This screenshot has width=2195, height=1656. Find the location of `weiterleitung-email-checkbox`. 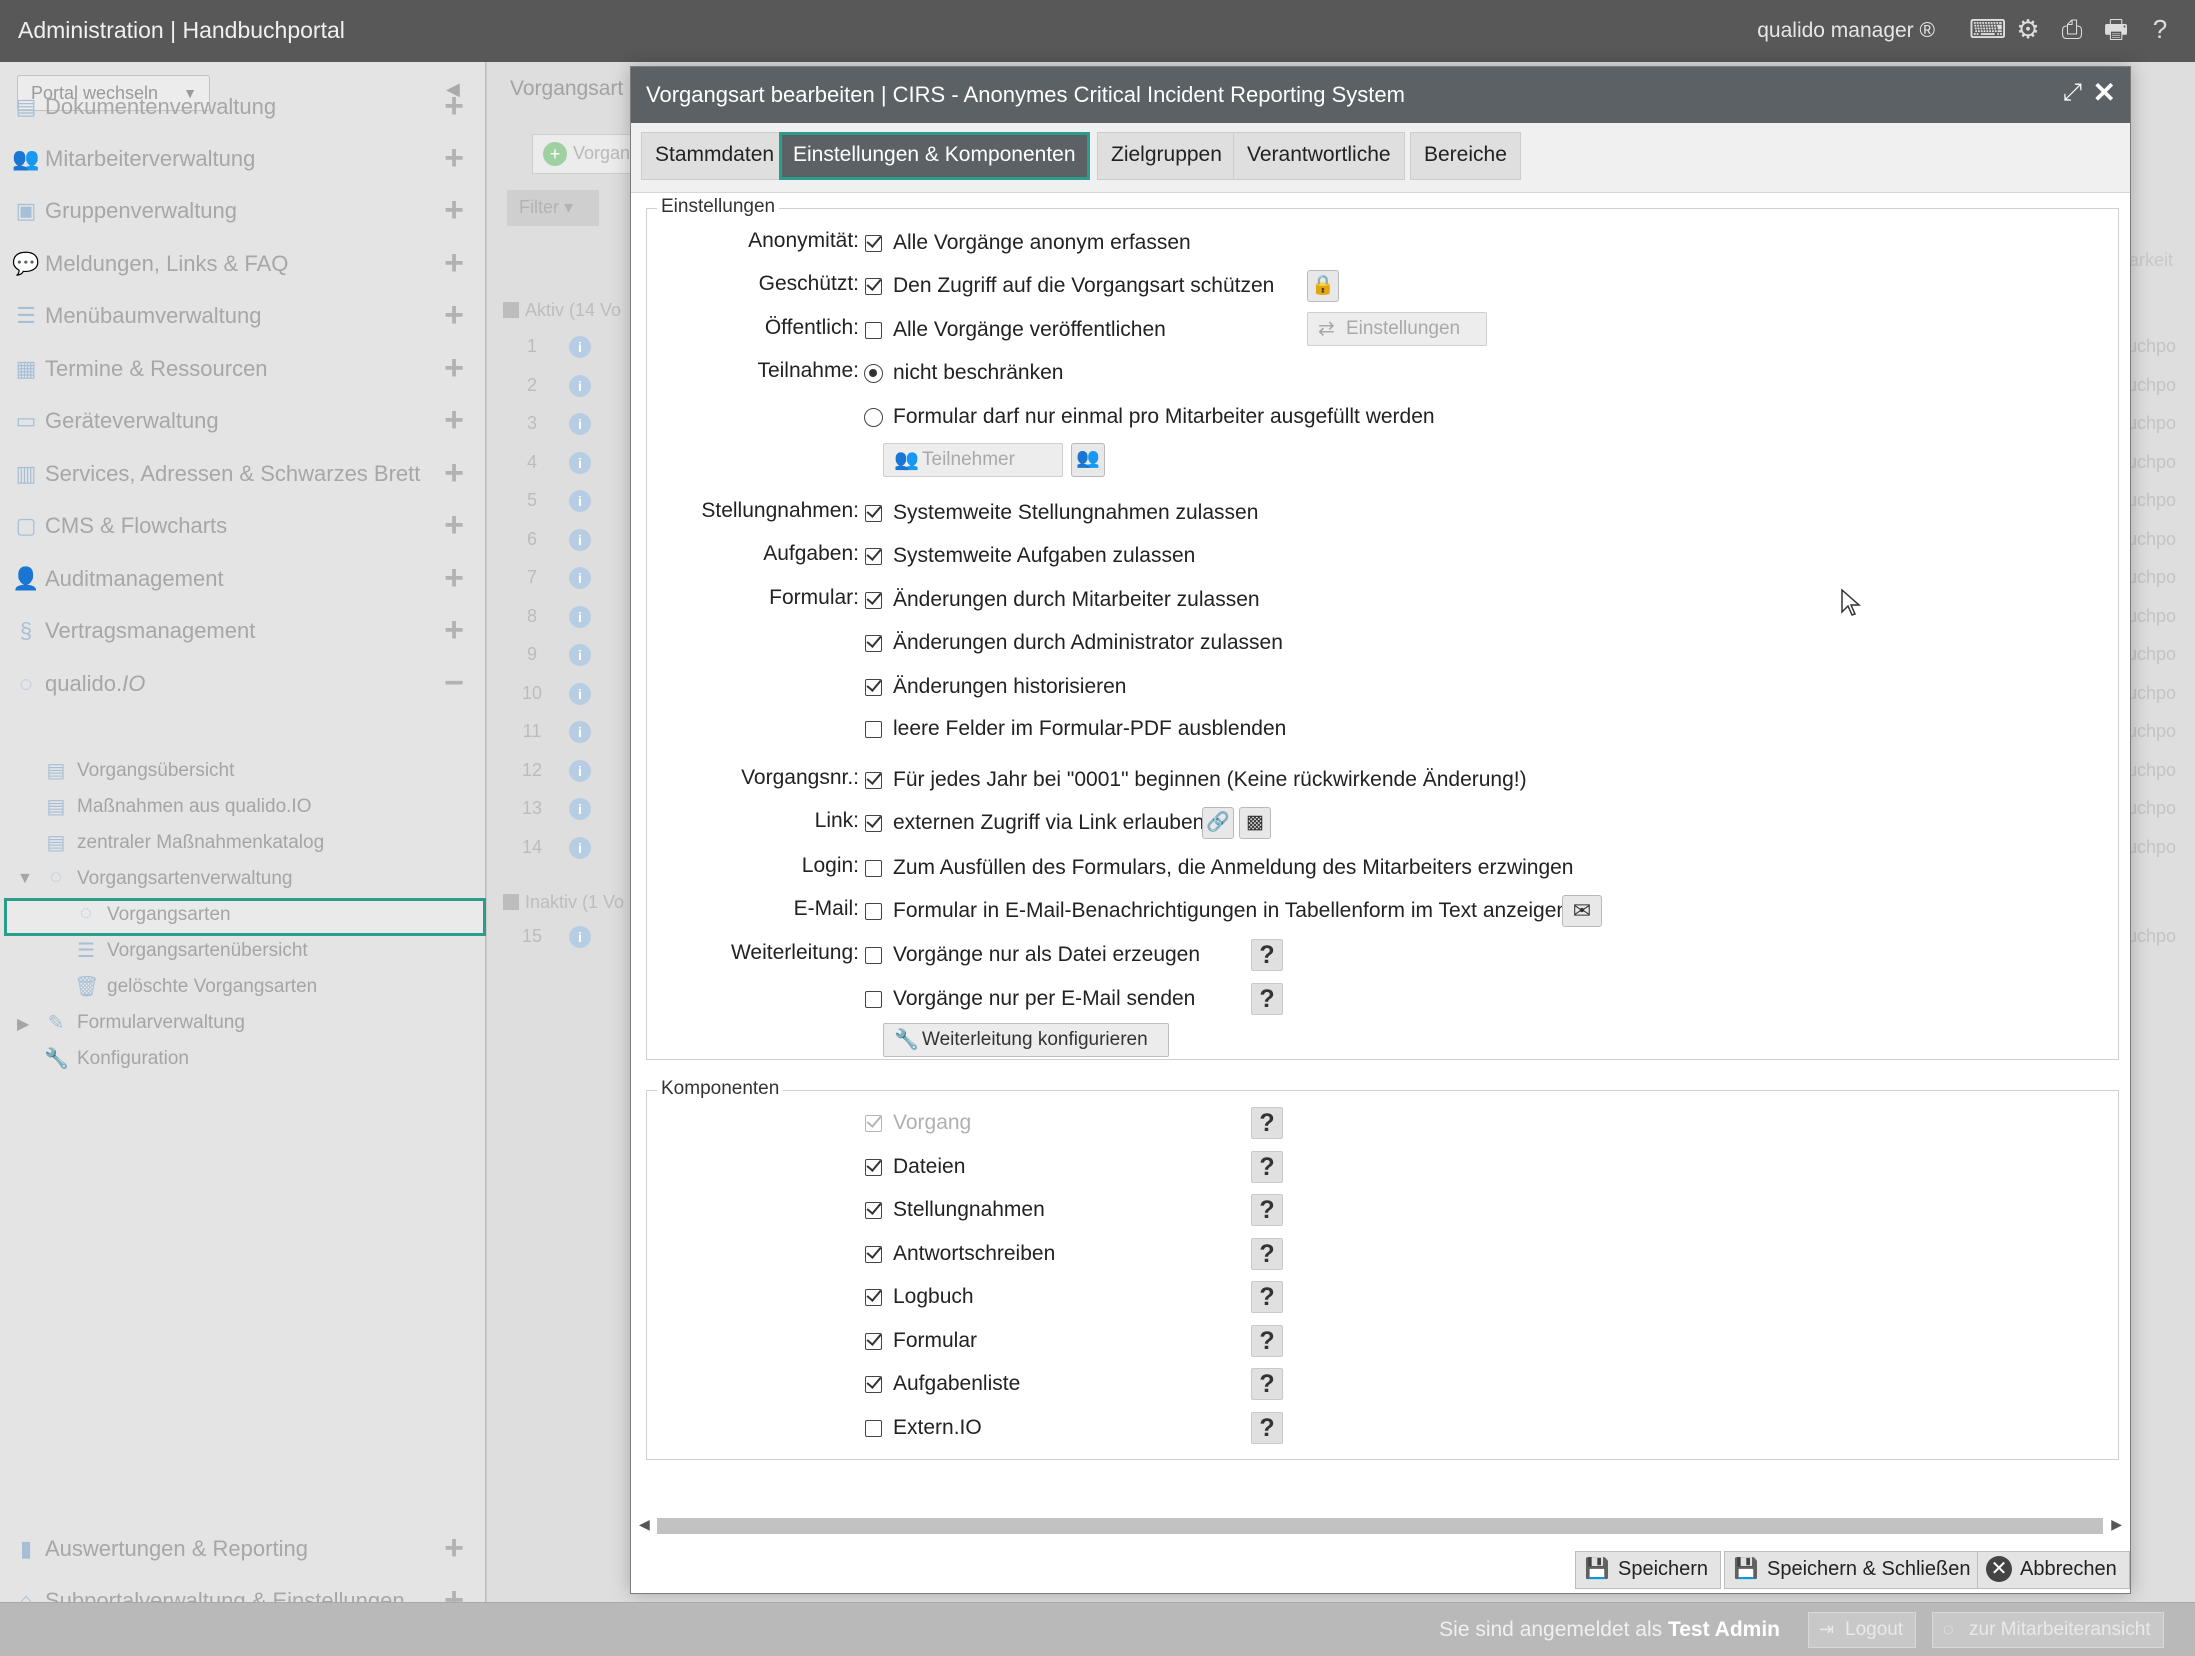

weiterleitung-email-checkbox is located at coordinates (873, 999).